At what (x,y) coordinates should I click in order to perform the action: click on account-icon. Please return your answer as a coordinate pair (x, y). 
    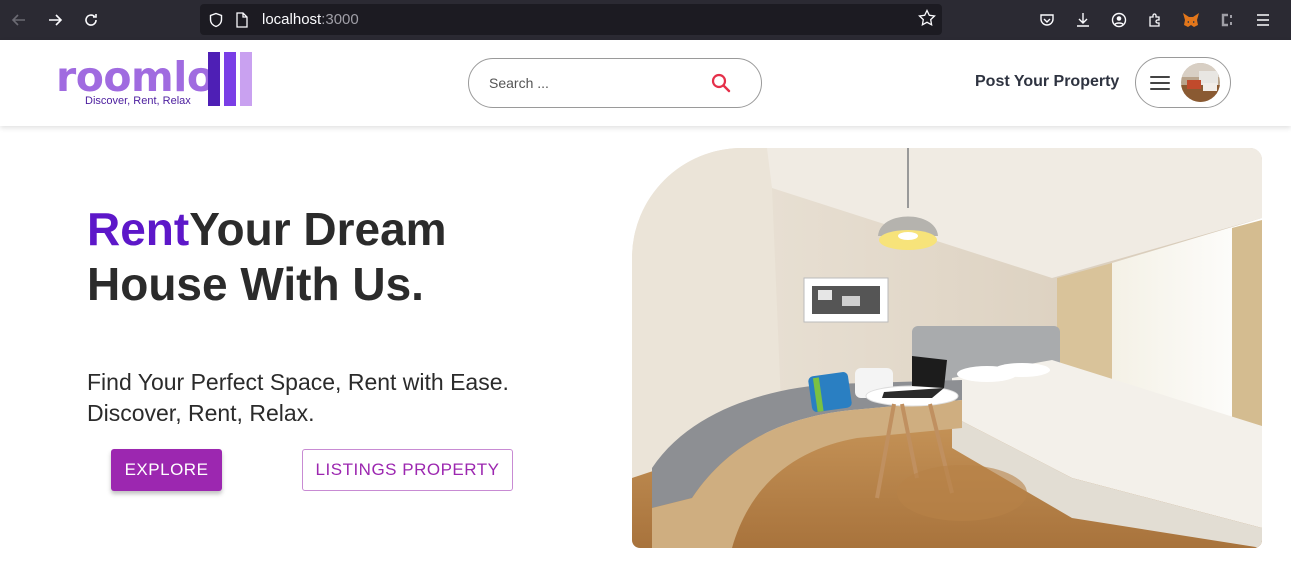
    Looking at the image, I should click on (1119, 20).